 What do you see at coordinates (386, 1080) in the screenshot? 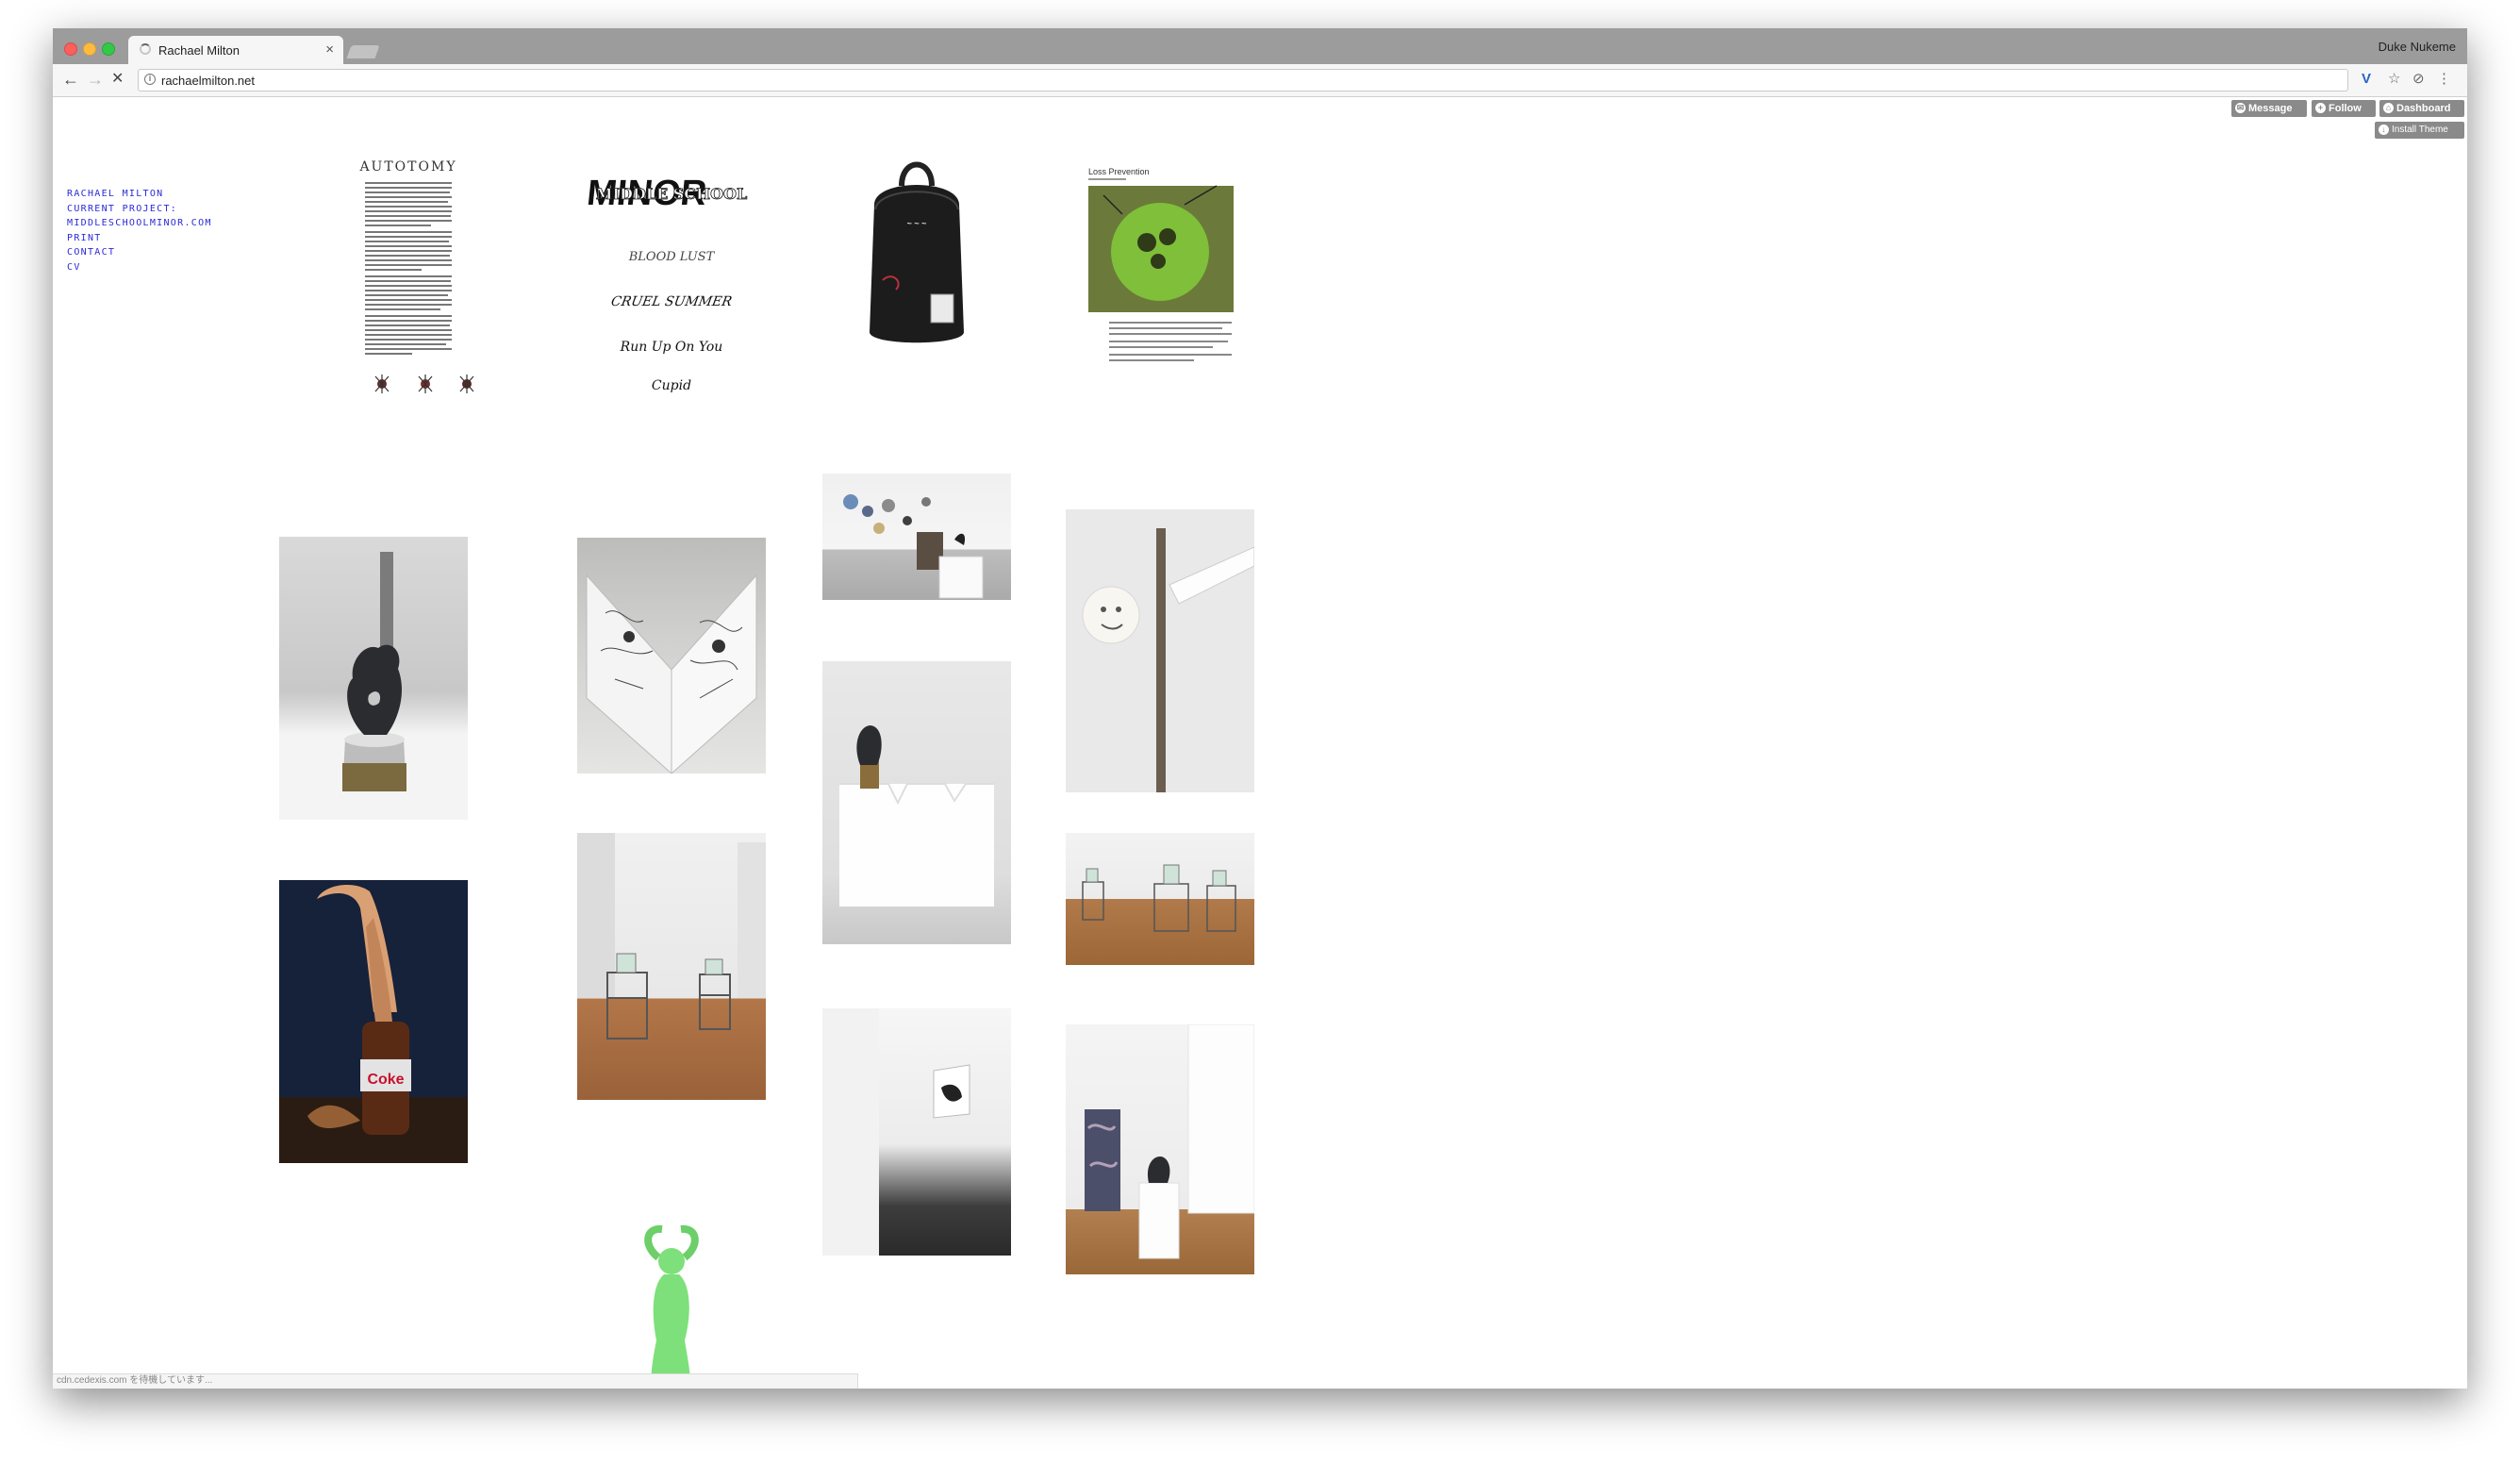
I see `coke-label: Coke` at bounding box center [386, 1080].